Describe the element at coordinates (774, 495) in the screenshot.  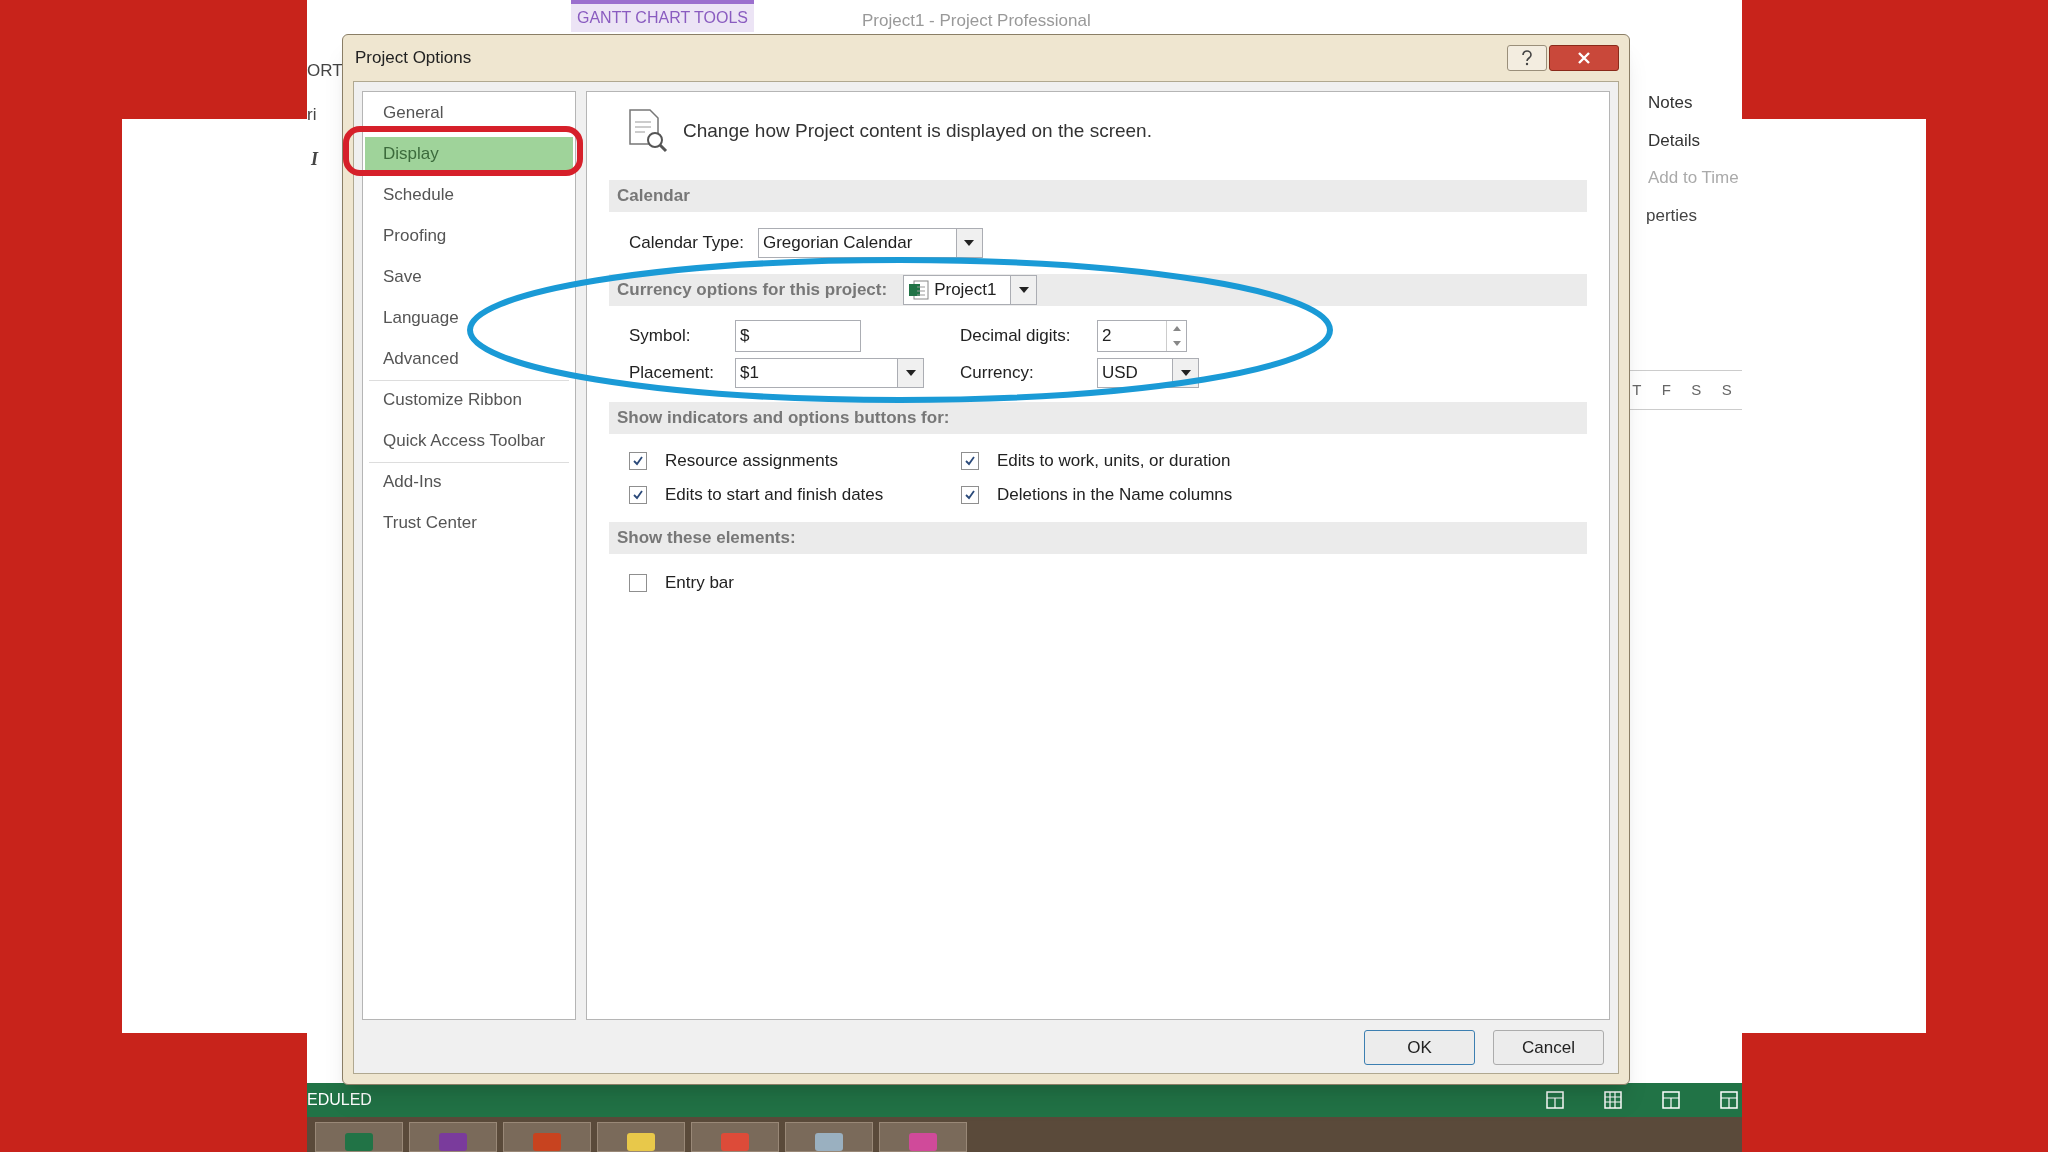
I see `checkbox-label: Edits to start and finish dates` at that location.